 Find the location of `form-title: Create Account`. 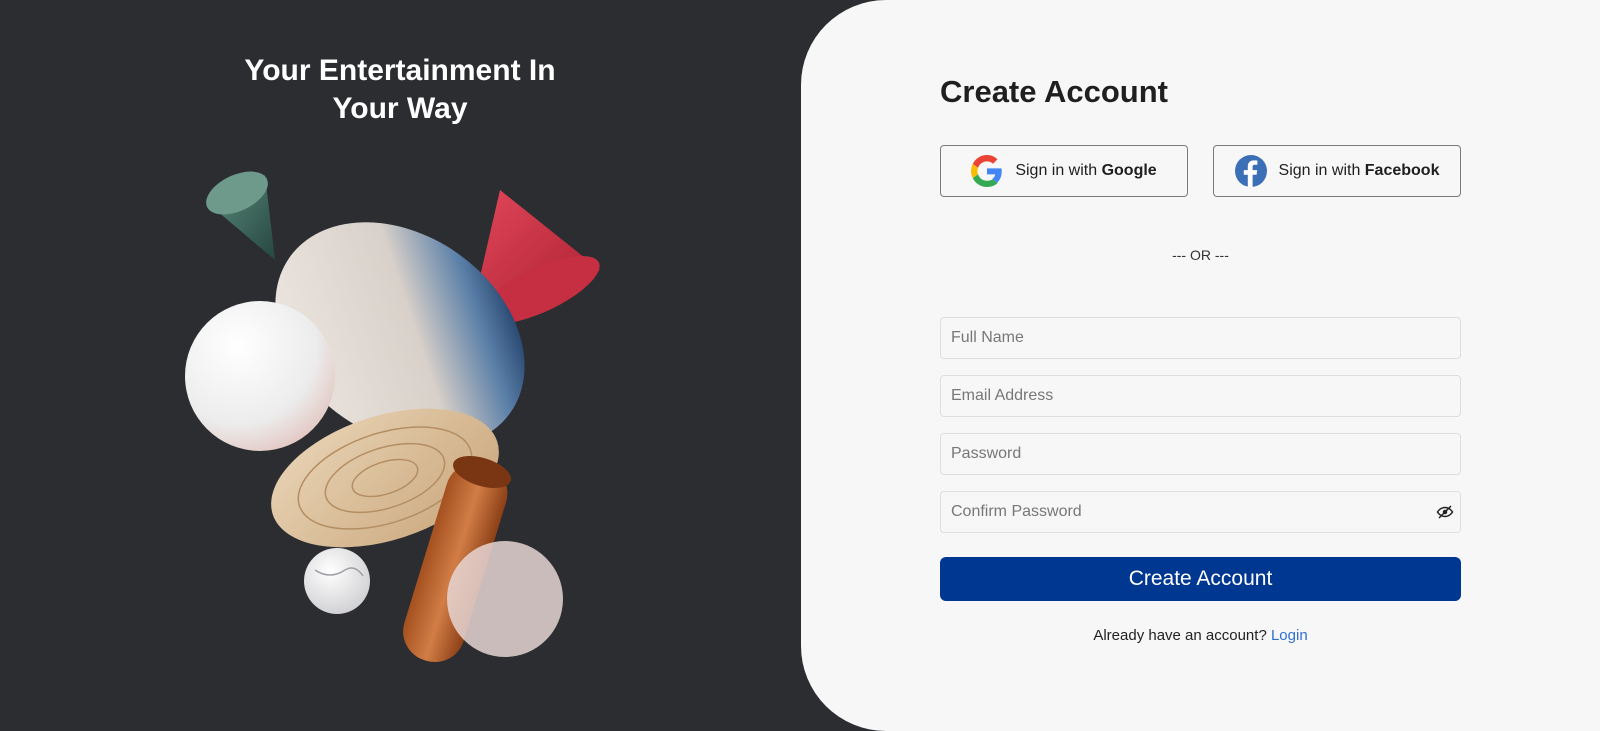

form-title: Create Account is located at coordinates (1054, 91).